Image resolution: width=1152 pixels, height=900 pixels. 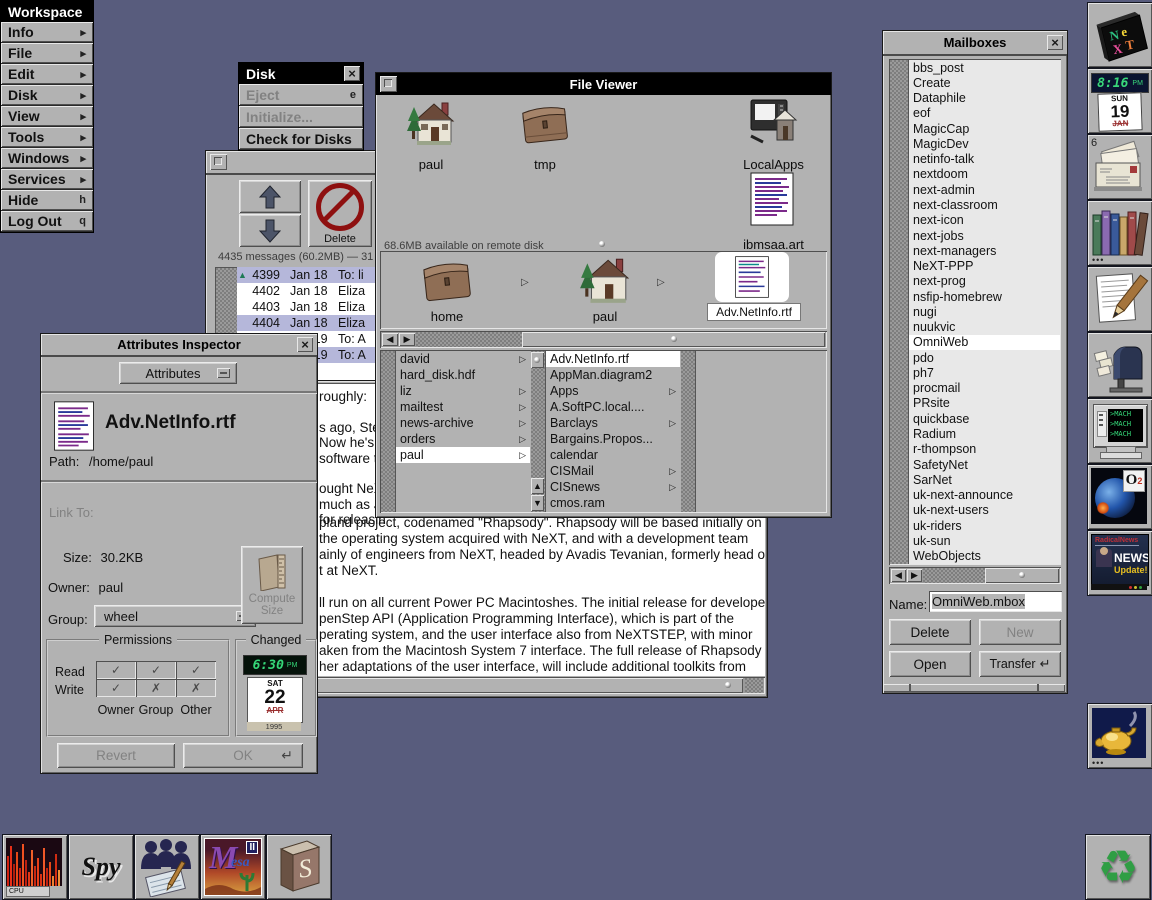 I want to click on inspector-popup: Attributes, so click(x=178, y=373).